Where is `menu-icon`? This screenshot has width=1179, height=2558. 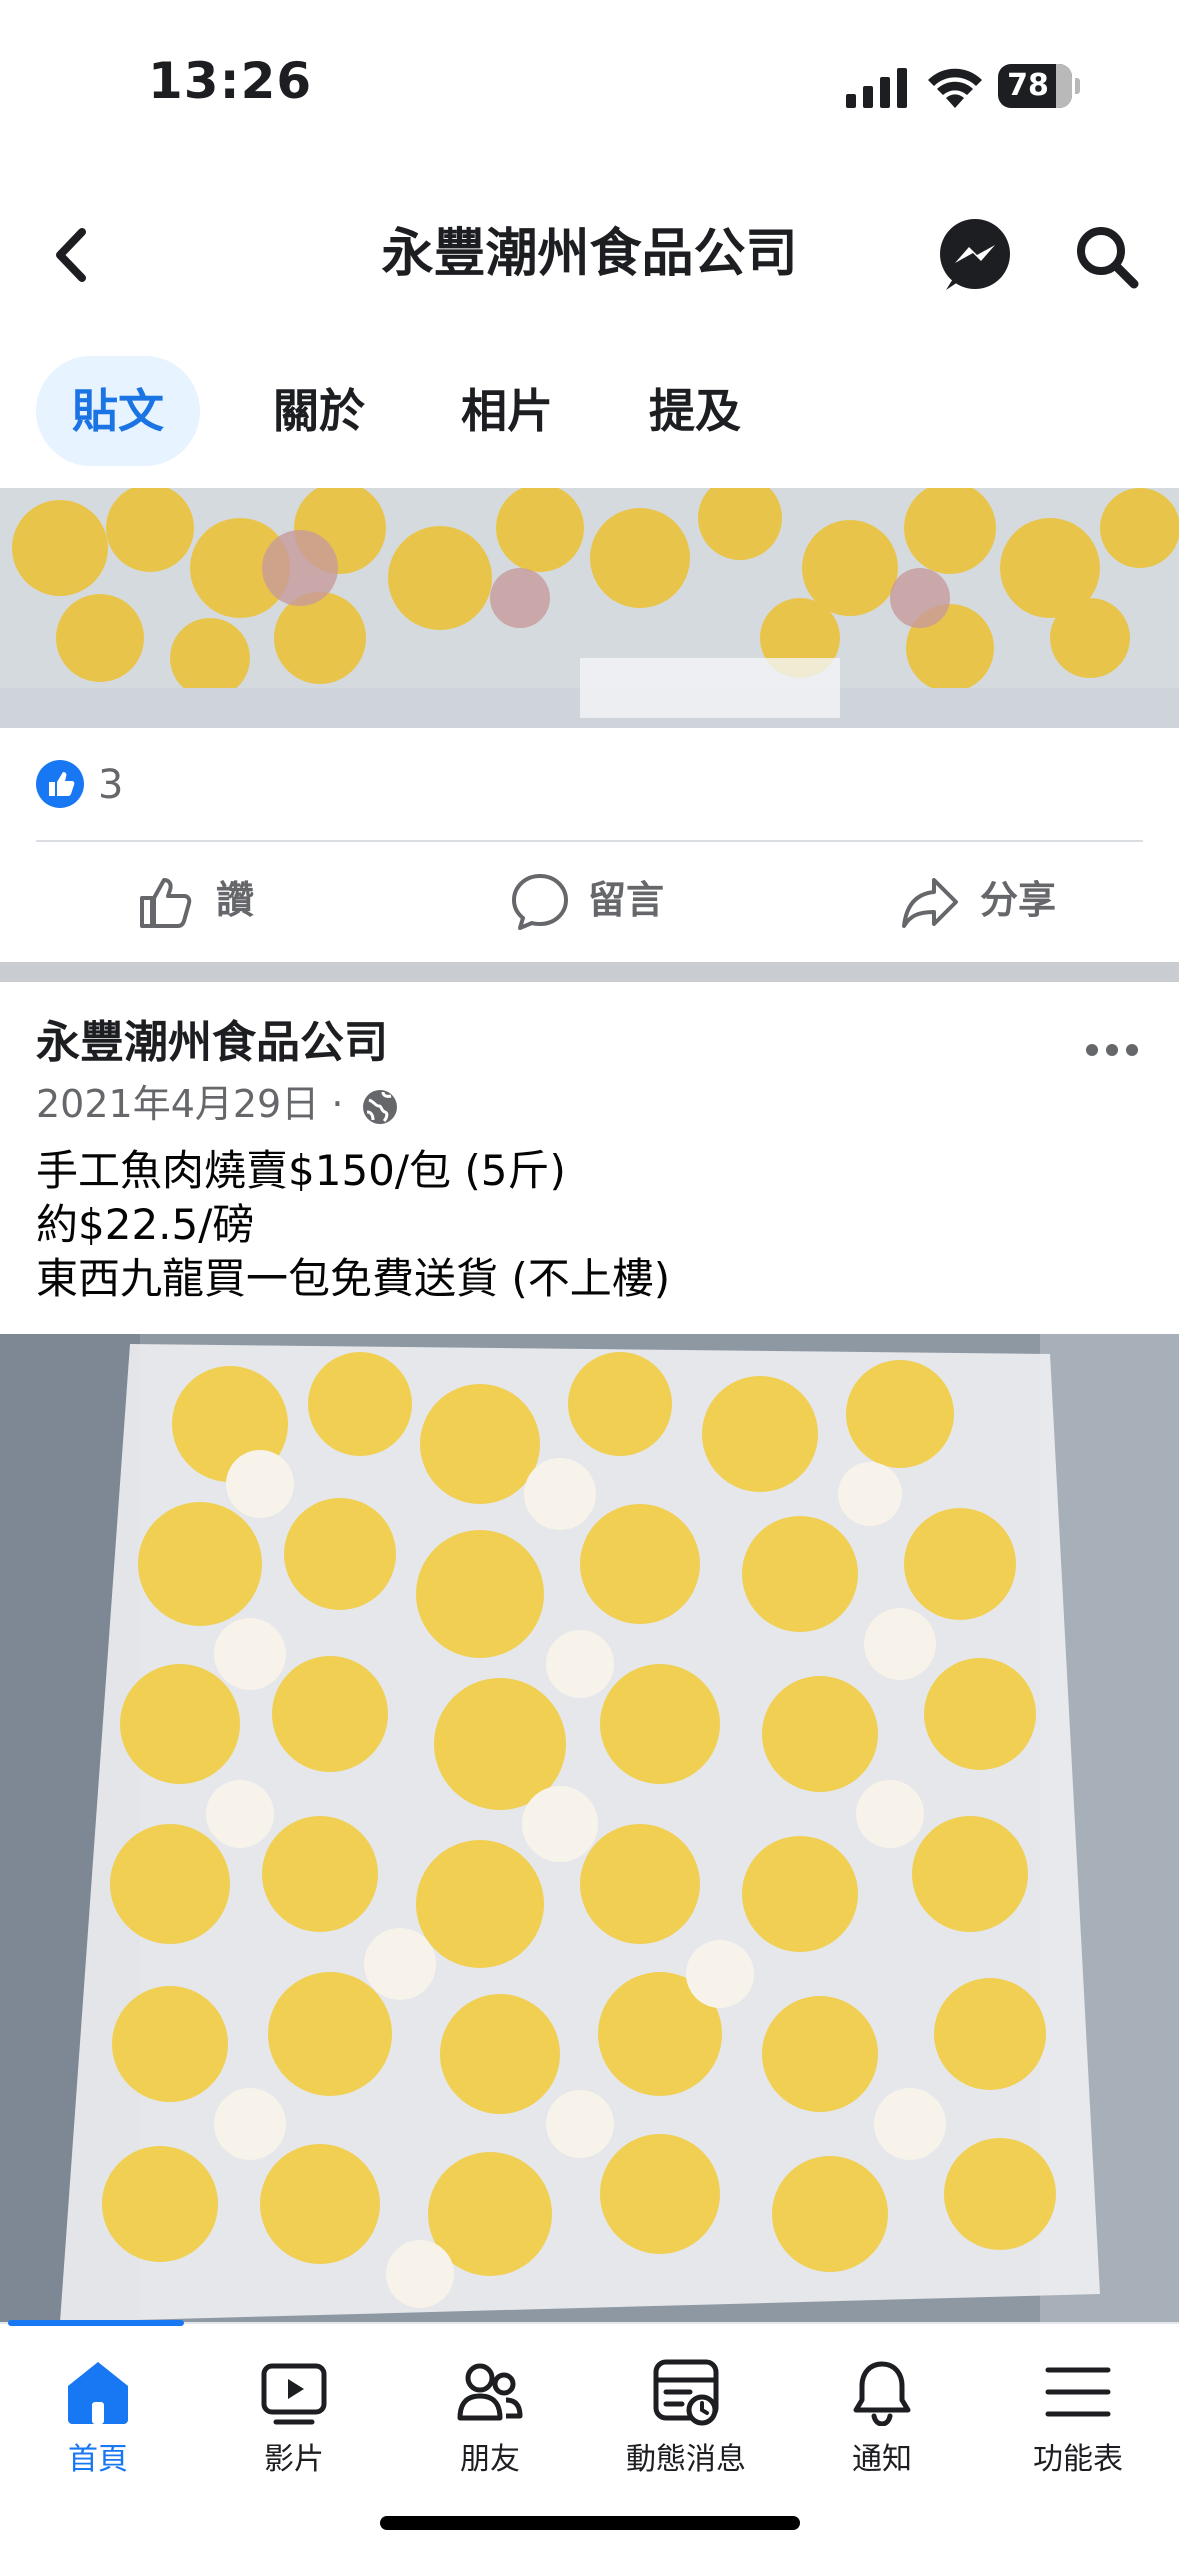
menu-icon is located at coordinates (1078, 2392).